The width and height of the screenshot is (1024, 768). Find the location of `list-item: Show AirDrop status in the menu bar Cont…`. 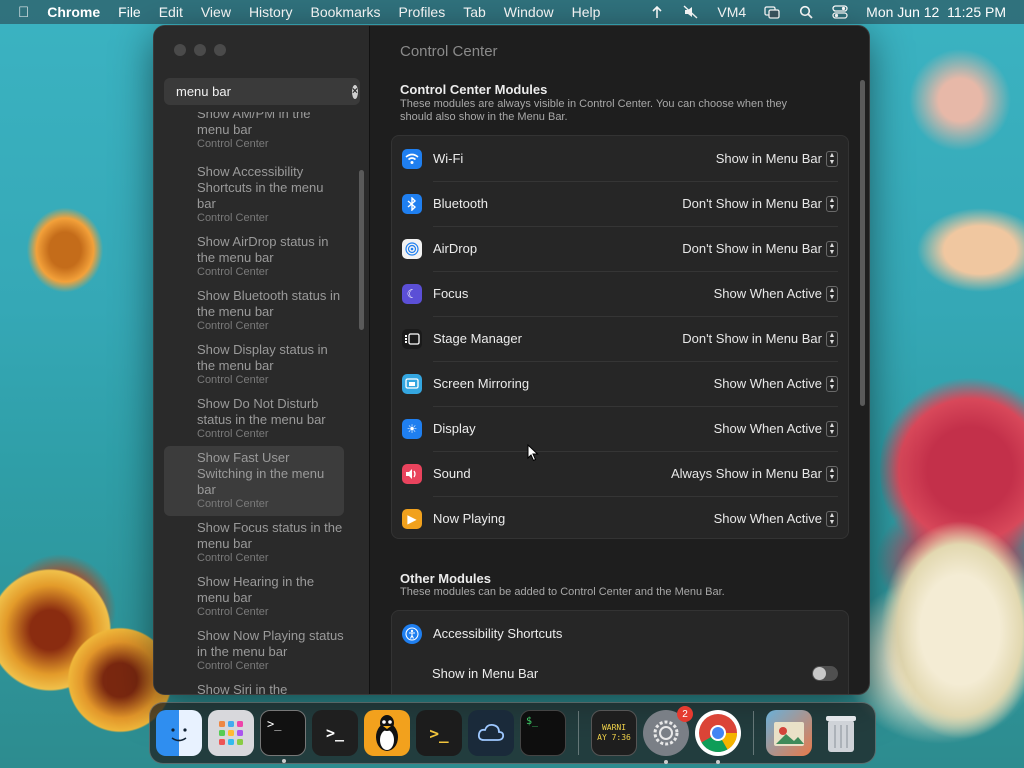

list-item: Show AirDrop status in the menu bar Cont… is located at coordinates (254, 256).